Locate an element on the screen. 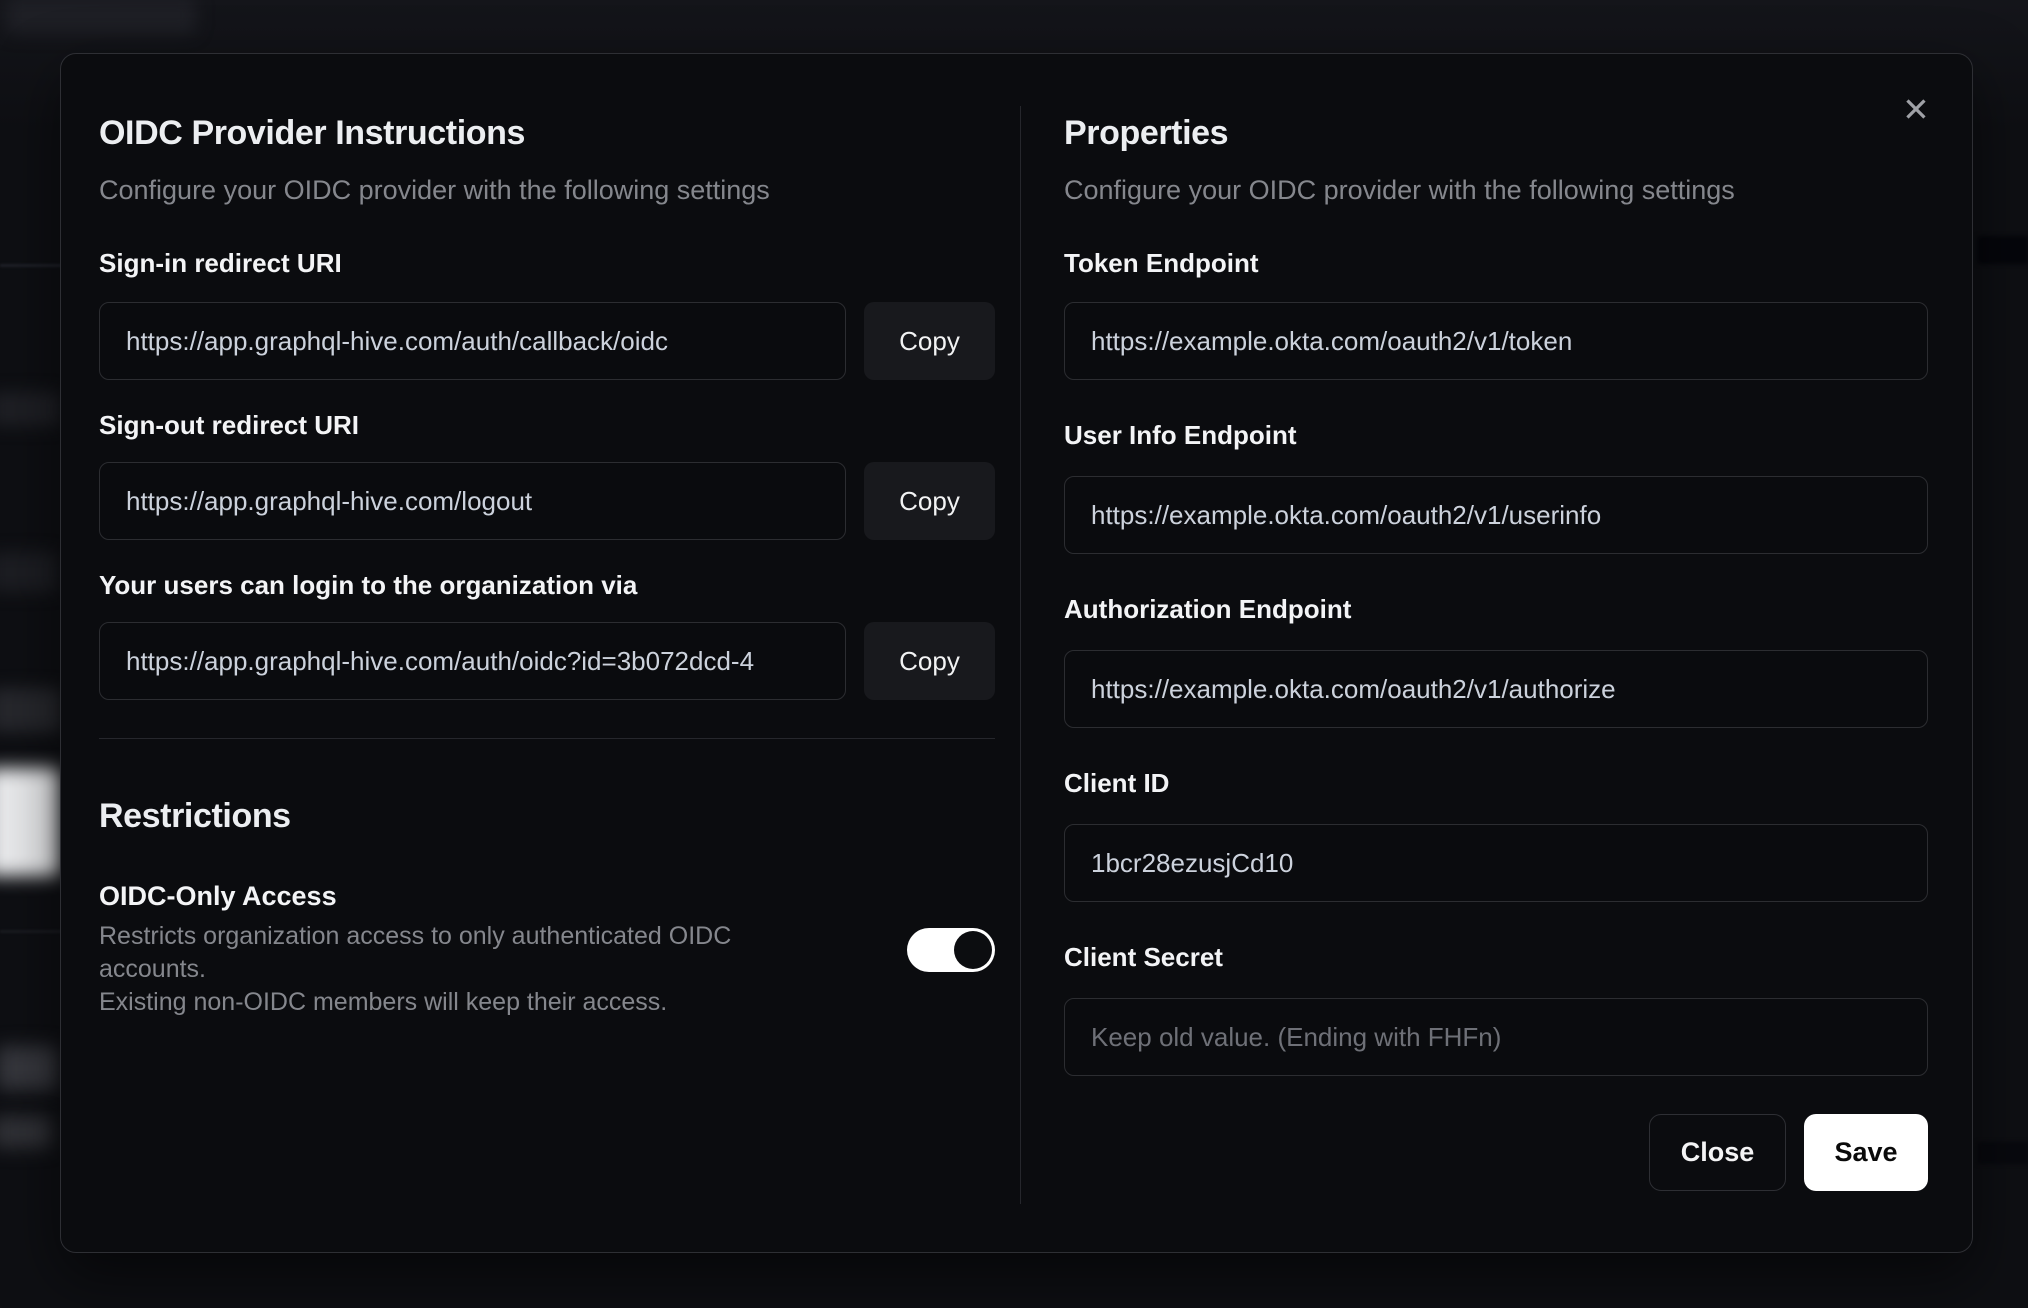 Image resolution: width=2028 pixels, height=1308 pixels. client-id-label: Client ID is located at coordinates (1117, 783).